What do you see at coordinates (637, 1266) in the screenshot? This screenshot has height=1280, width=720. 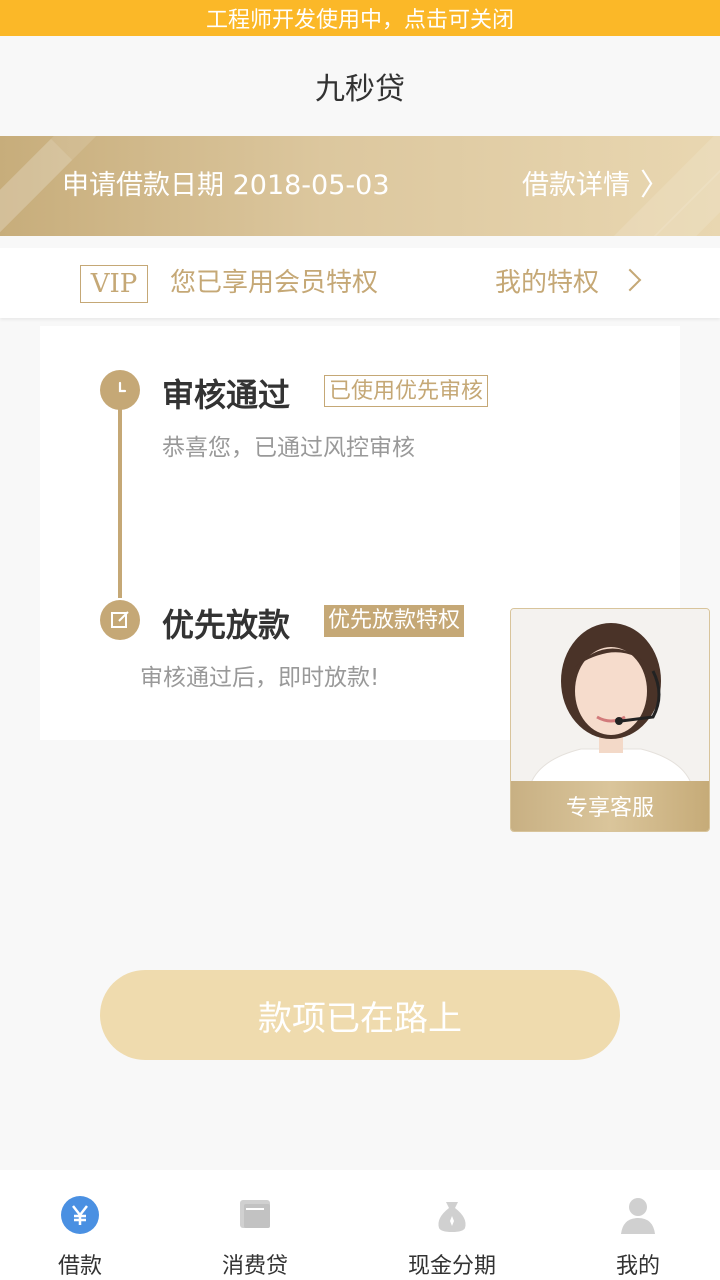 I see `tab-label: 我的` at bounding box center [637, 1266].